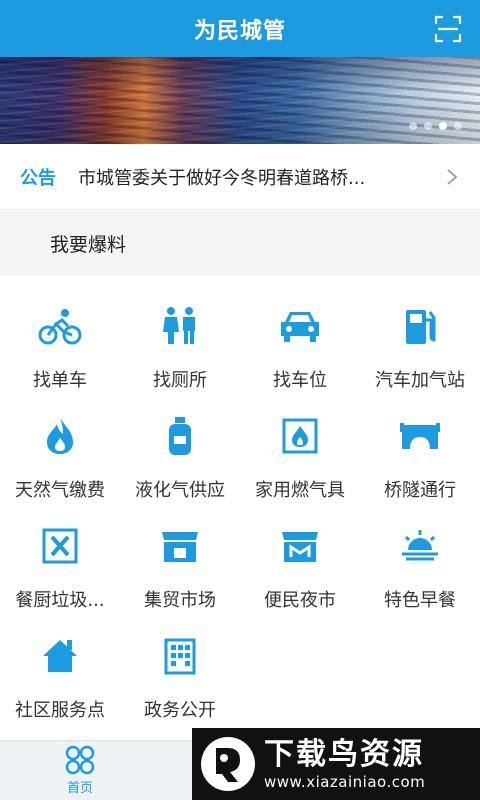 The height and width of the screenshot is (800, 480). Describe the element at coordinates (60, 490) in the screenshot. I see `service-label: 天然气缴费` at that location.